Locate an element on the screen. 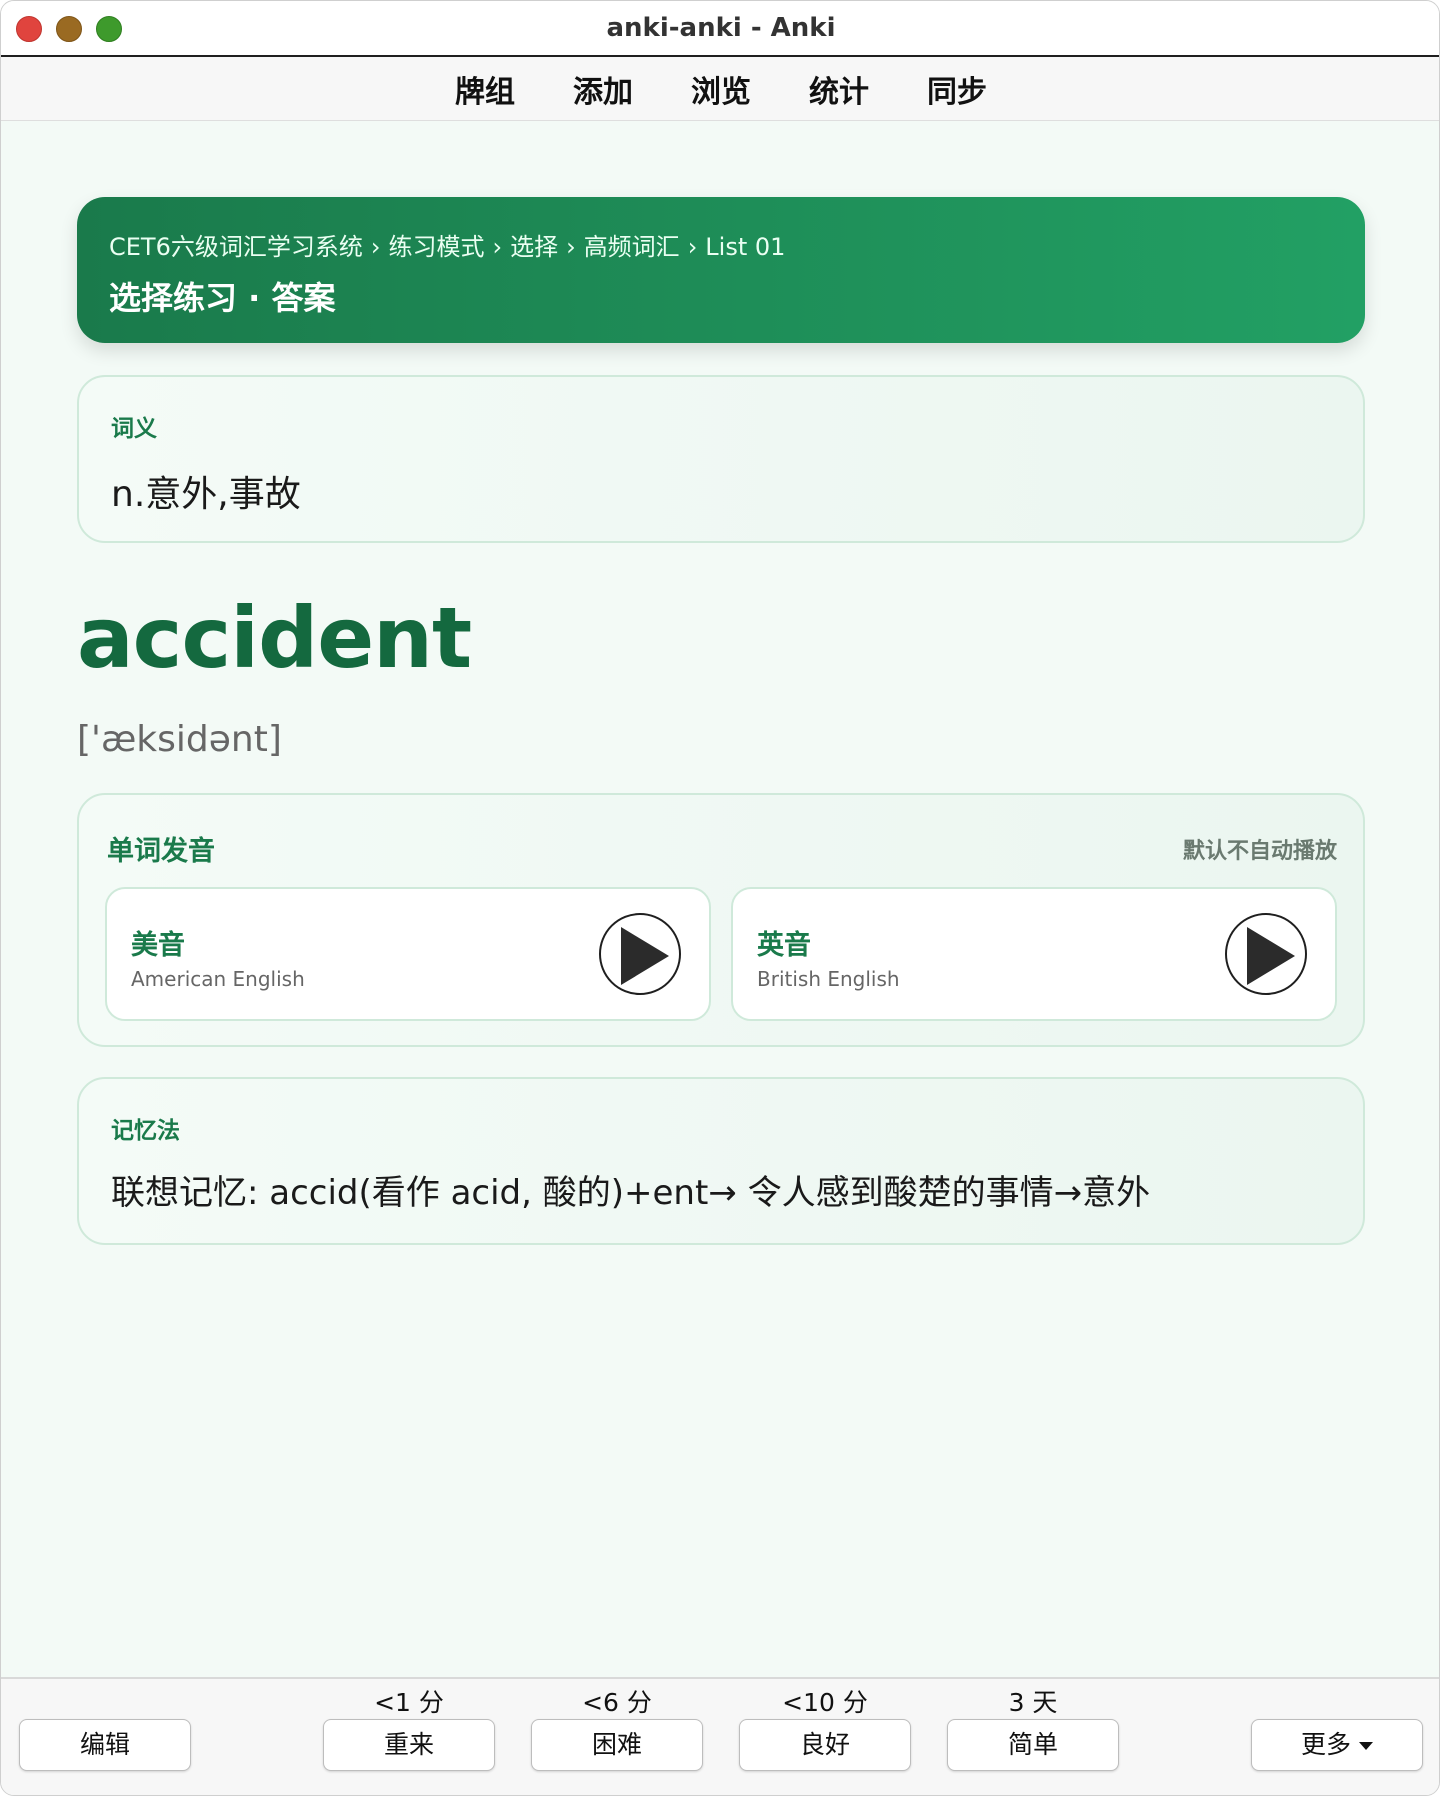  breadcrumb-item: List 01 is located at coordinates (745, 247).